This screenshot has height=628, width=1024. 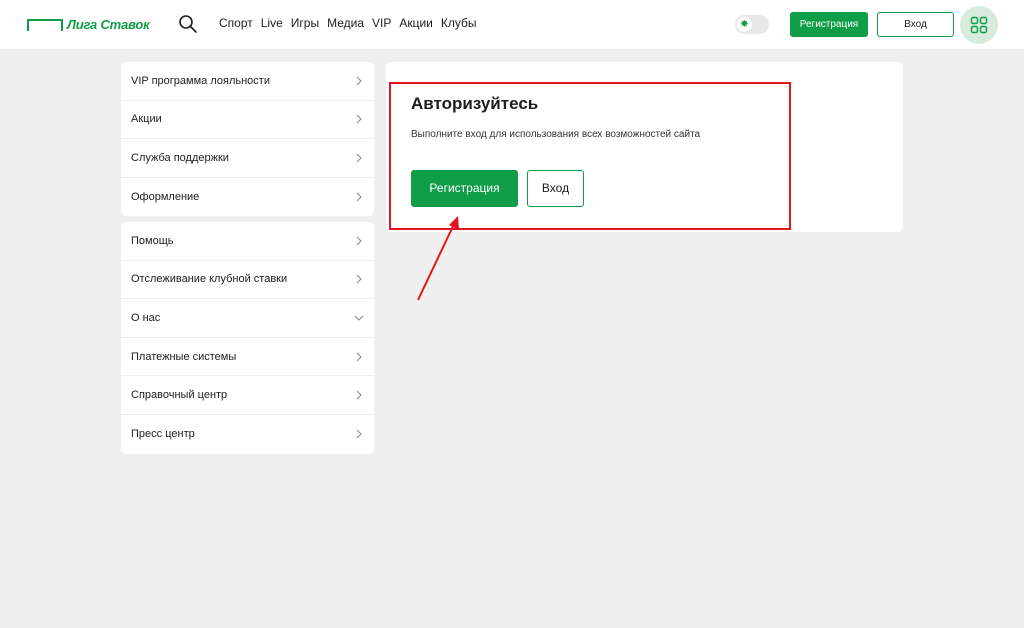 I want to click on main-nav: Спорт Live Игры Медиа VIP Акции Клубы, so click(x=352, y=23).